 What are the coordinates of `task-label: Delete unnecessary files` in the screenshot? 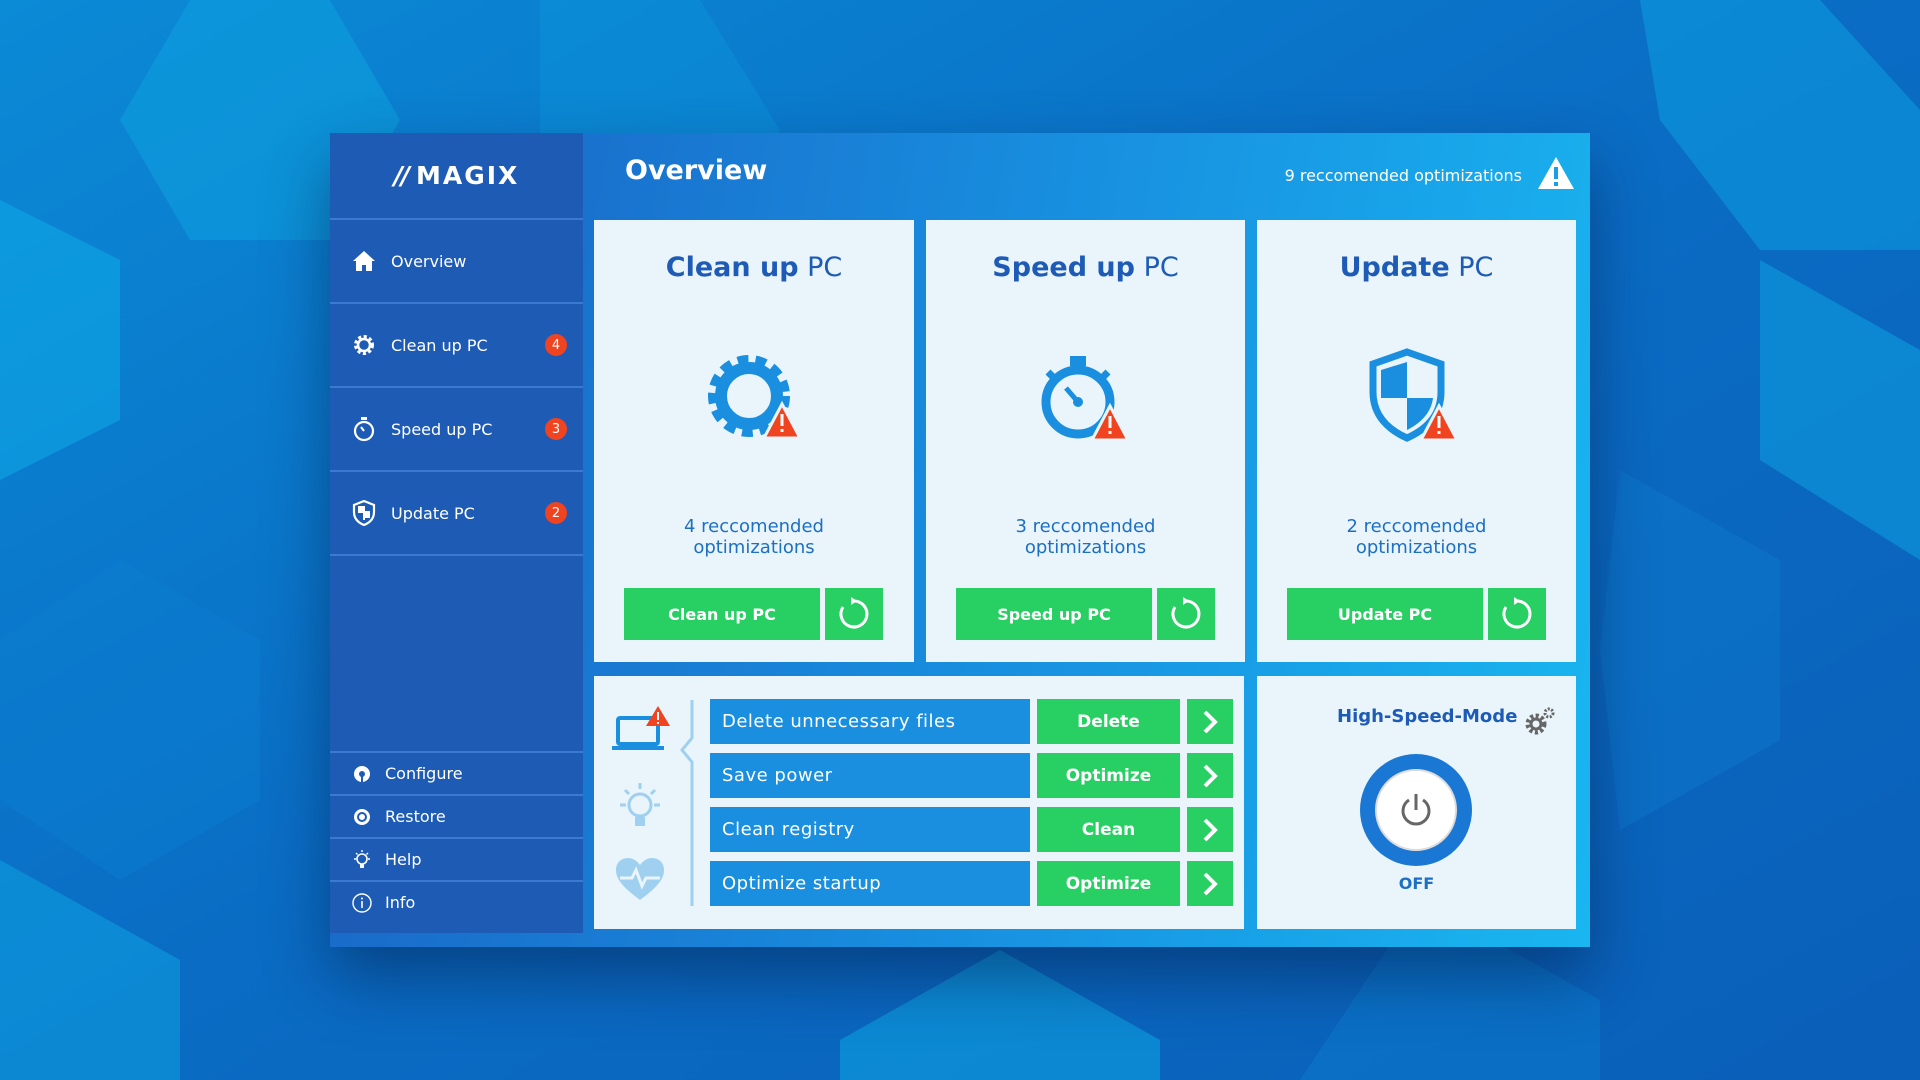 It's located at (870, 721).